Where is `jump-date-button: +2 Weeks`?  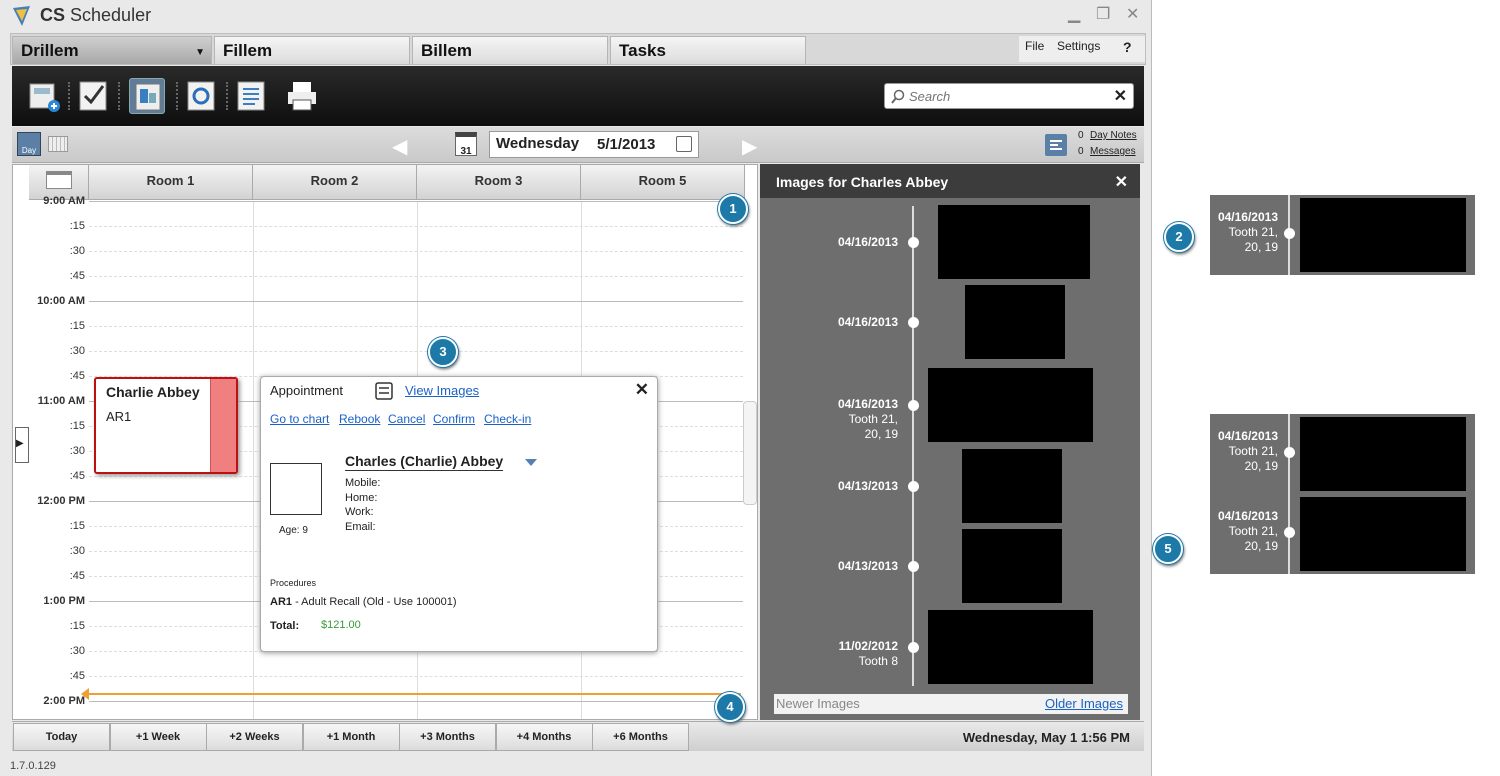
jump-date-button: +2 Weeks is located at coordinates (254, 737).